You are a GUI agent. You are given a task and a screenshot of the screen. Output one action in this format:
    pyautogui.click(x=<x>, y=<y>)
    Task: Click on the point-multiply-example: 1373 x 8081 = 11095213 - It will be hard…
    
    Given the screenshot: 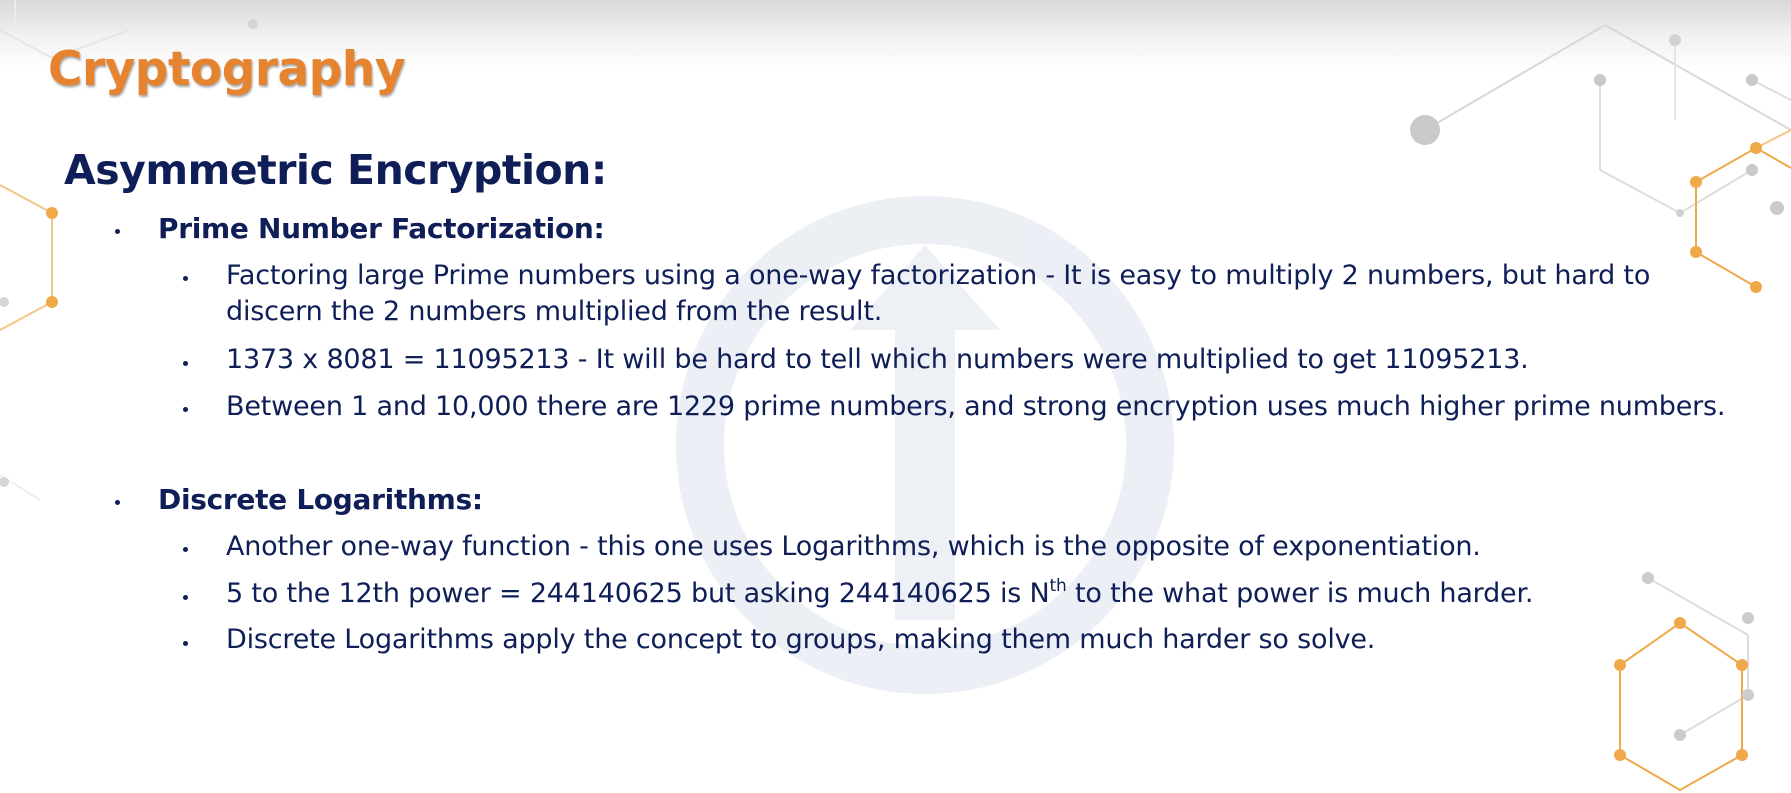 What is the action you would take?
    pyautogui.click(x=877, y=359)
    